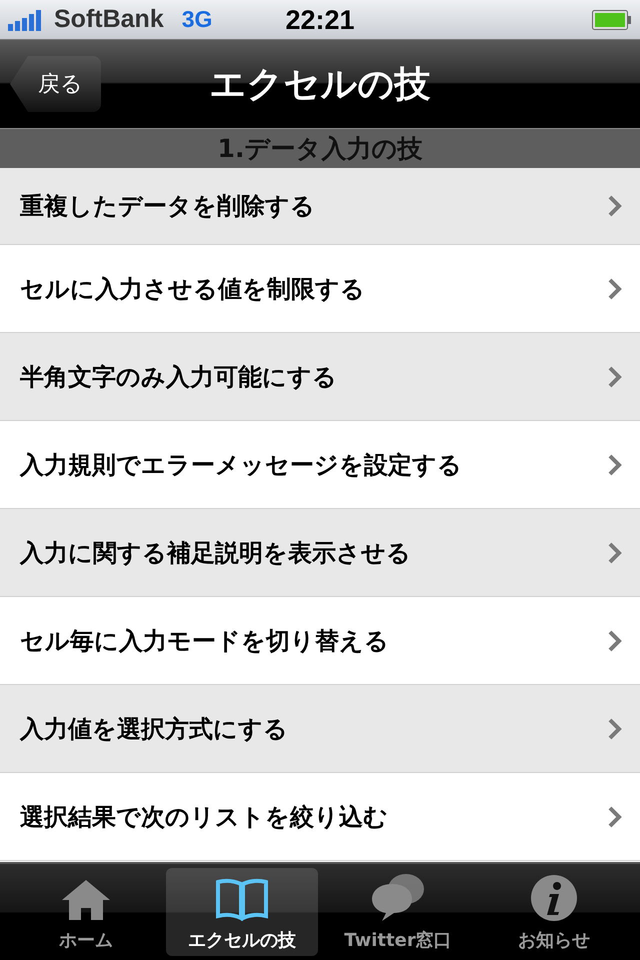 This screenshot has height=960, width=640. Describe the element at coordinates (86, 900) in the screenshot. I see `home-icon` at that location.